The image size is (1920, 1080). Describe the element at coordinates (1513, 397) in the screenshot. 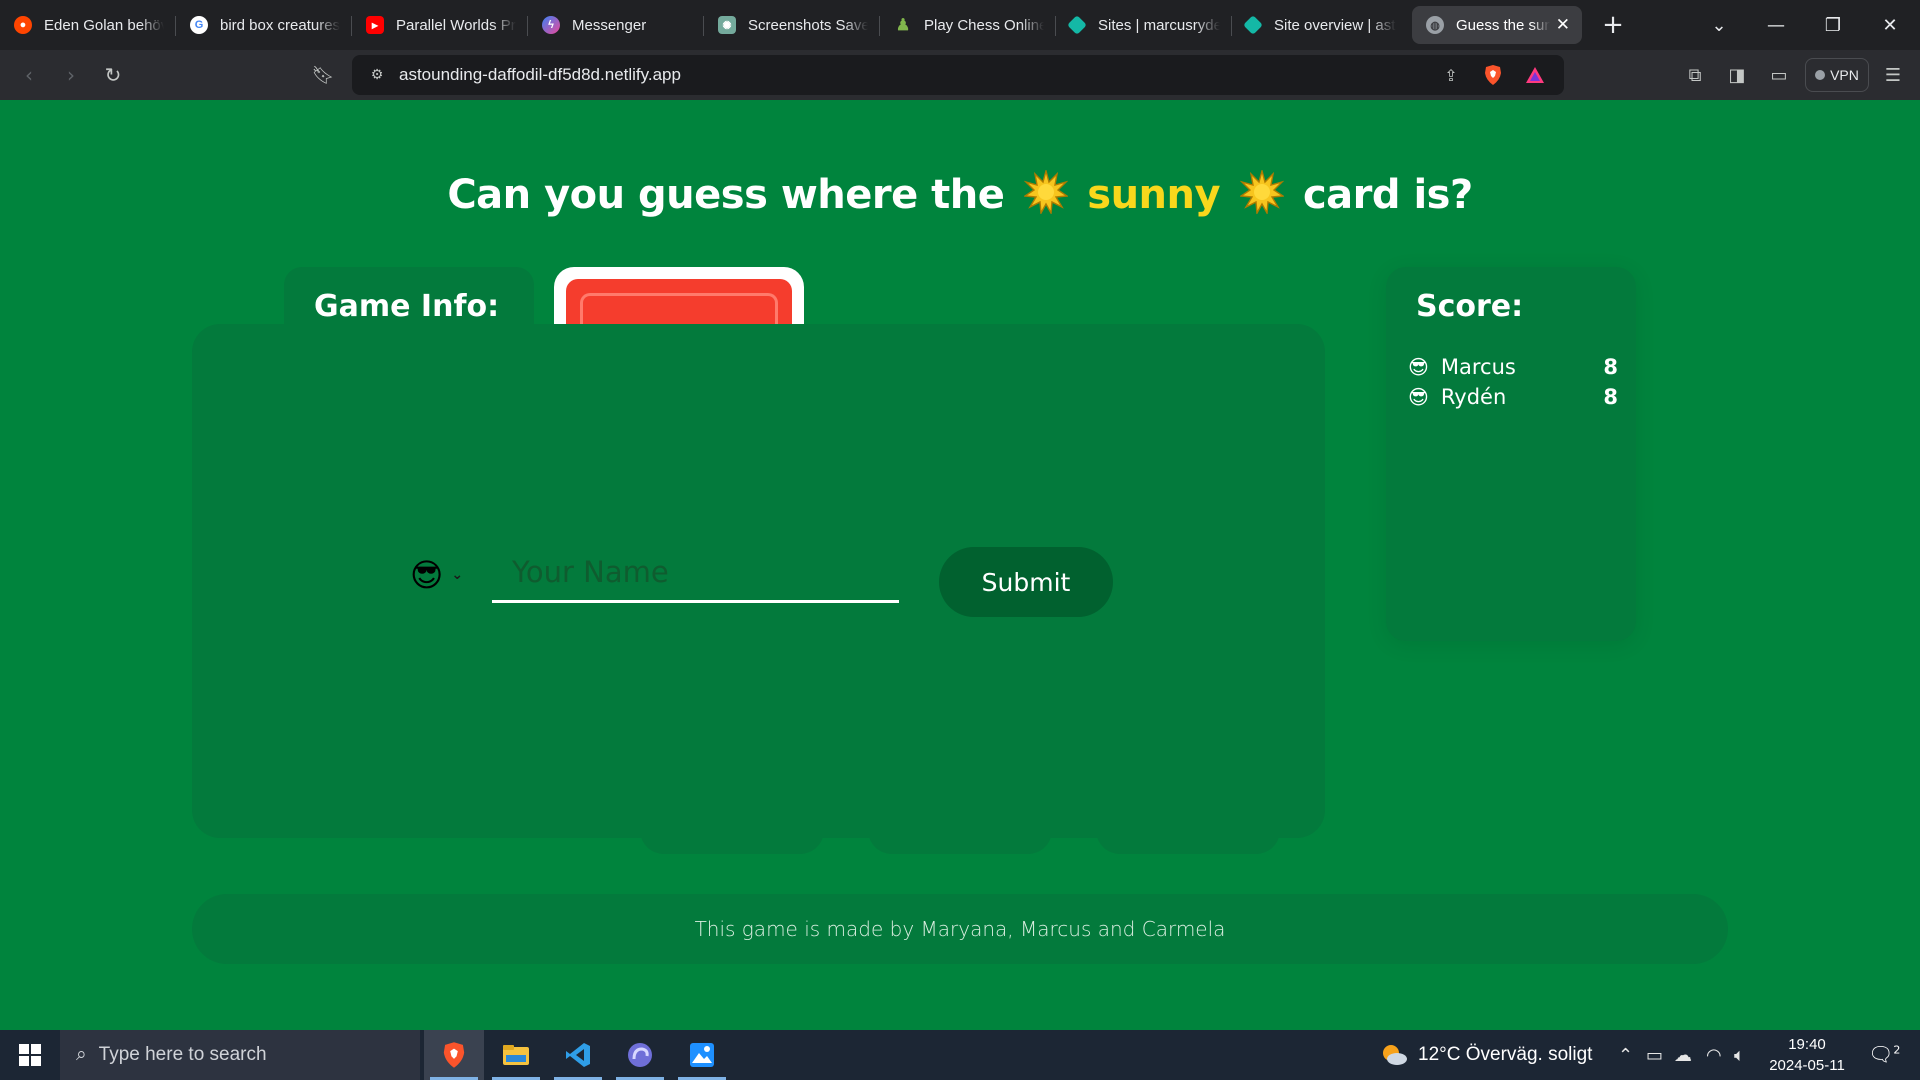

I see `score-row: 😎 Rydén 8` at that location.